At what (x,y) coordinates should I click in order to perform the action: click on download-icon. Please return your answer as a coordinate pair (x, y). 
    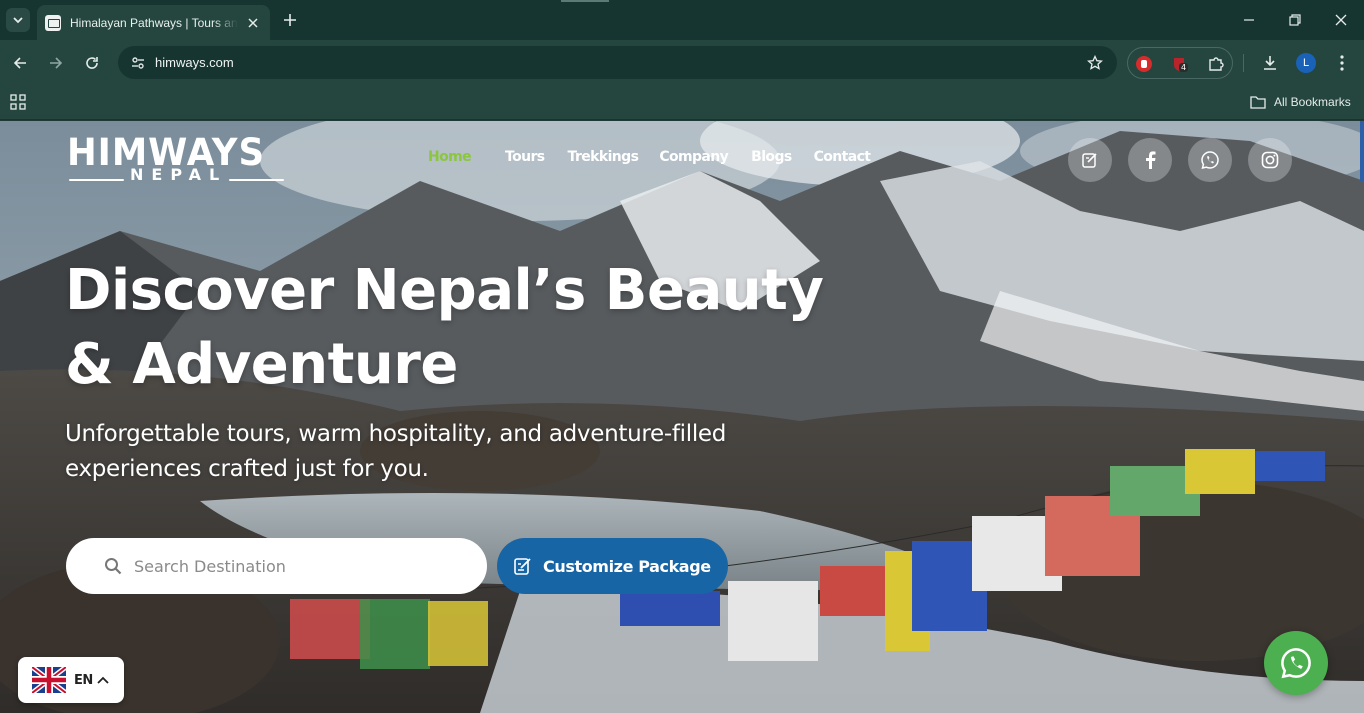
    Looking at the image, I should click on (1270, 63).